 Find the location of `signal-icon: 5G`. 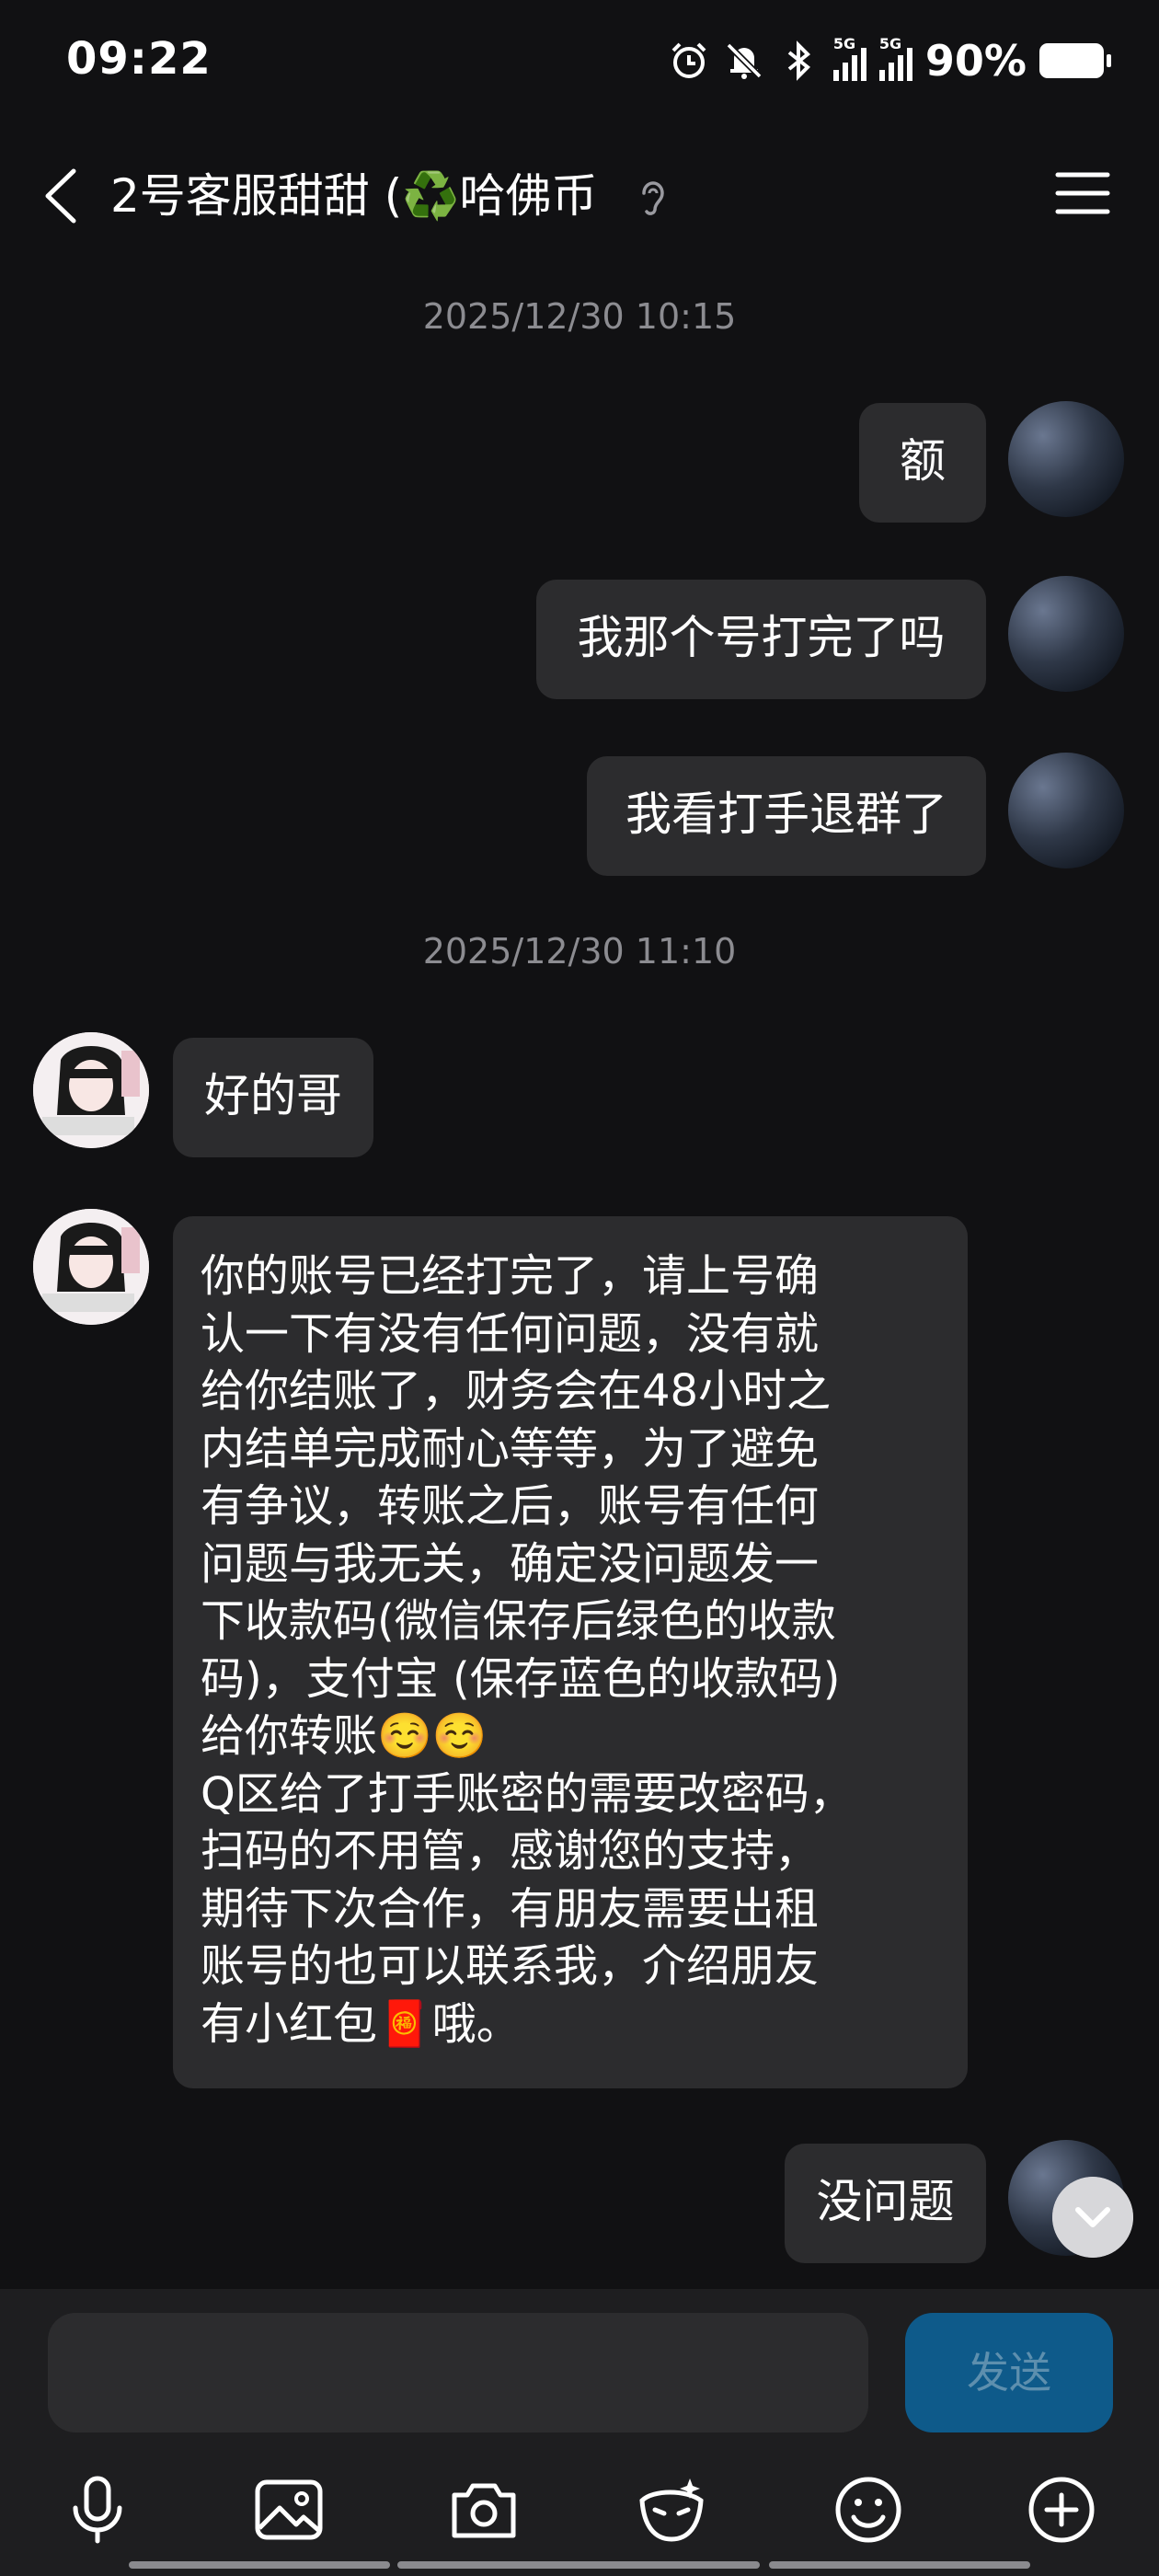

signal-icon: 5G is located at coordinates (849, 58).